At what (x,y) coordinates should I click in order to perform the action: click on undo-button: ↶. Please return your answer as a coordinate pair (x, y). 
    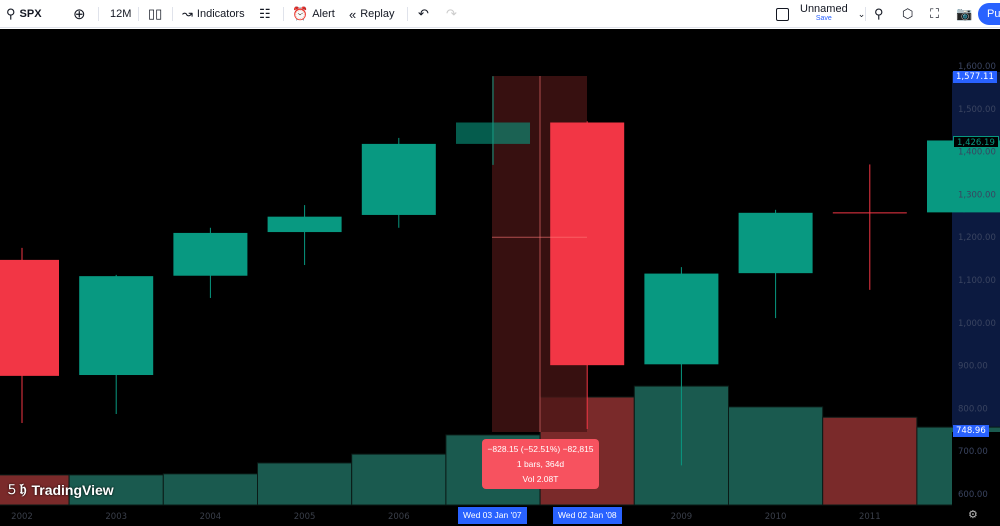
    Looking at the image, I should click on (423, 14).